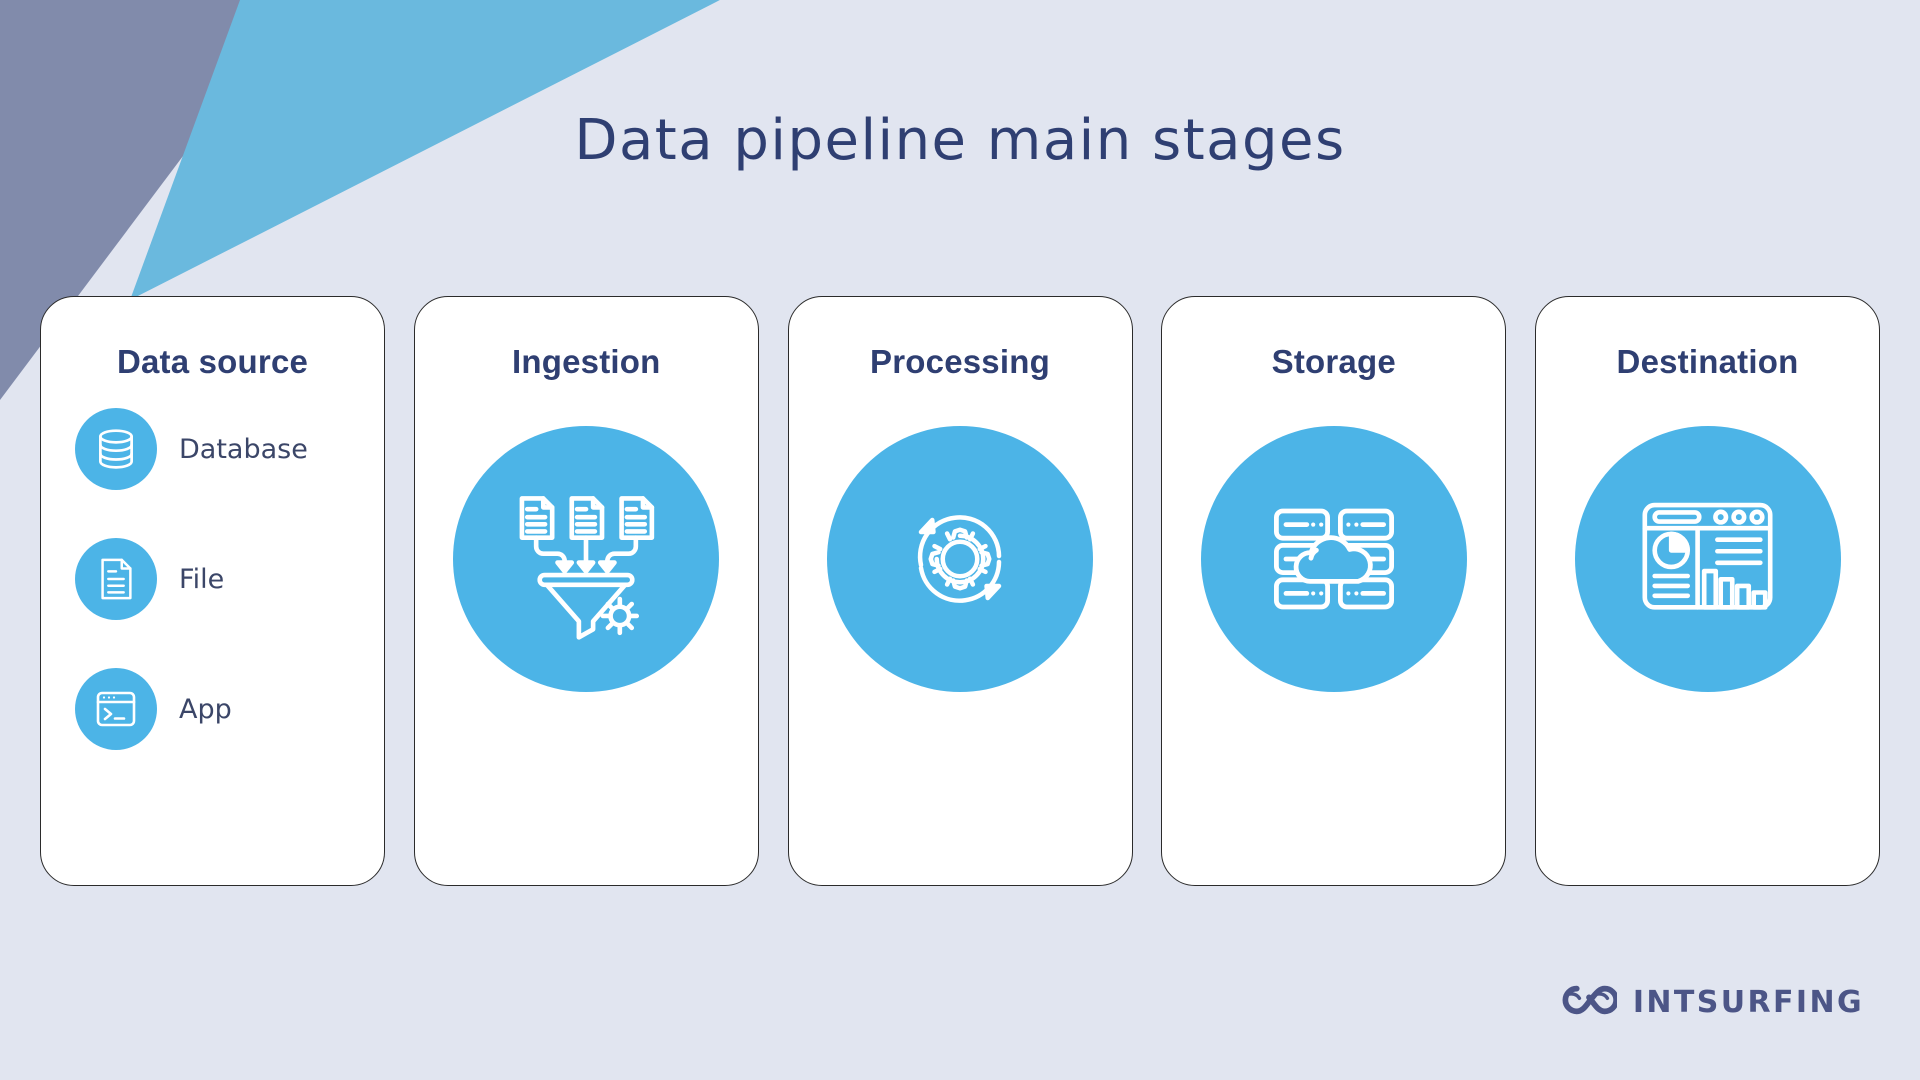 Image resolution: width=1920 pixels, height=1080 pixels. I want to click on data-source-list: Database File App, so click(212, 579).